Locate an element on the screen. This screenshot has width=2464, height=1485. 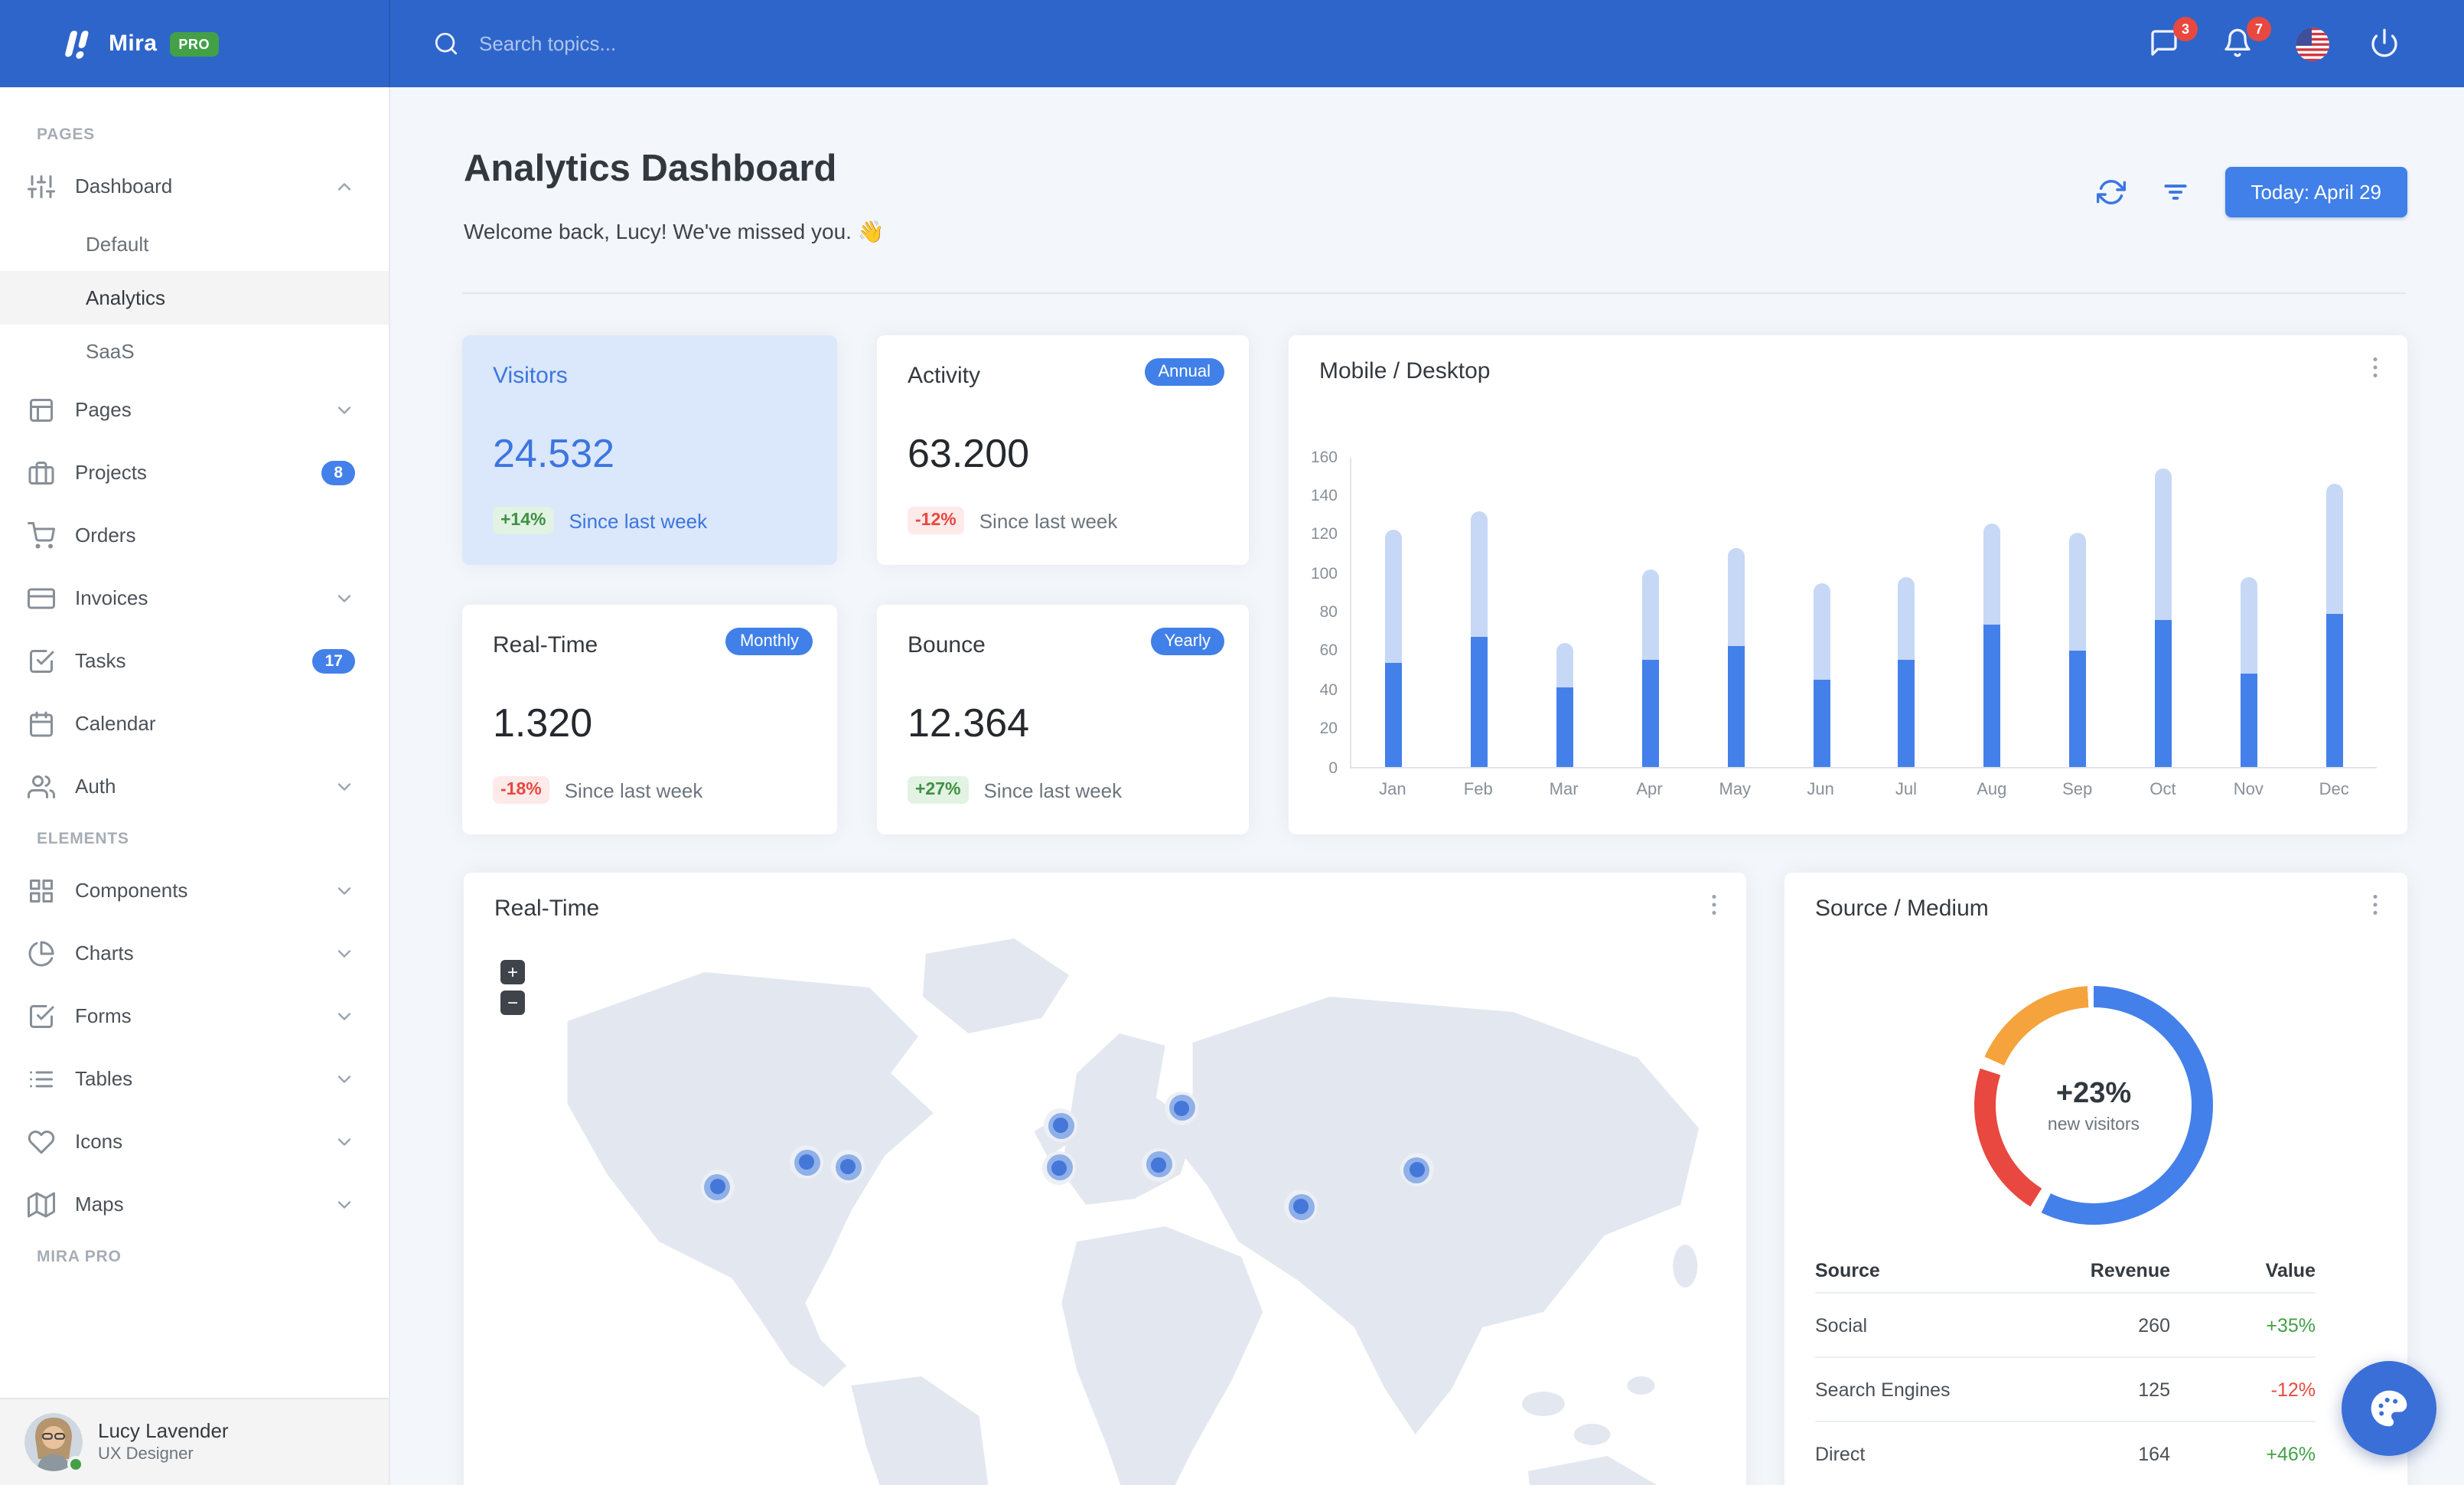
sidebar-item-forms: Forms is located at coordinates (194, 1015).